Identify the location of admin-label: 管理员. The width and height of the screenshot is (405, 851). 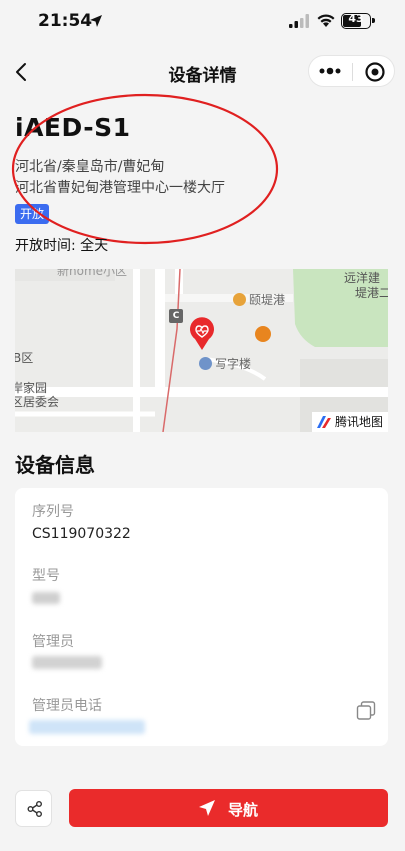
(53, 642).